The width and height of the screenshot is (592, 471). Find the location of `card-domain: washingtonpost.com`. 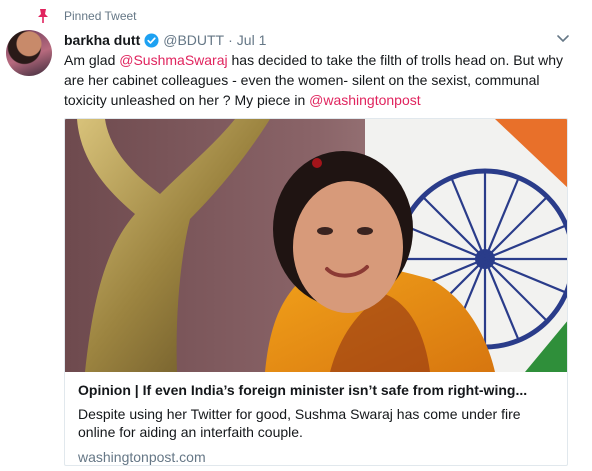

card-domain: washingtonpost.com is located at coordinates (142, 457).